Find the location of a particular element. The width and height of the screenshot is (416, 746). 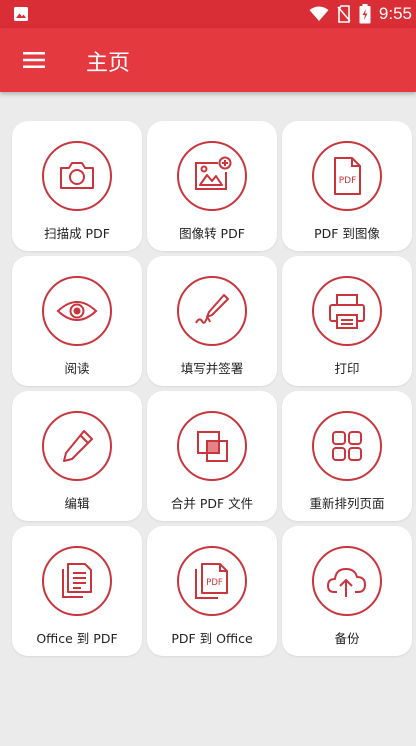

tile-label: 图像转 PDF is located at coordinates (212, 233).